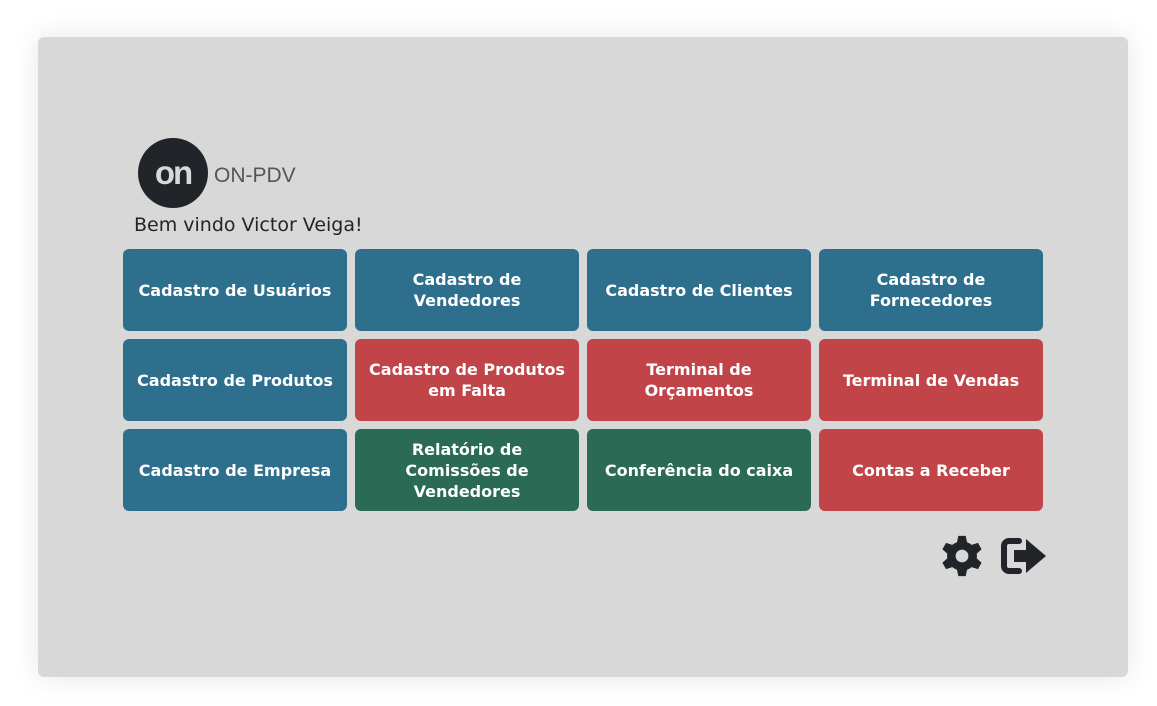 This screenshot has width=1157, height=706. Describe the element at coordinates (248, 225) in the screenshot. I see `welcome-message: Bem vindo Victor Veiga!` at that location.